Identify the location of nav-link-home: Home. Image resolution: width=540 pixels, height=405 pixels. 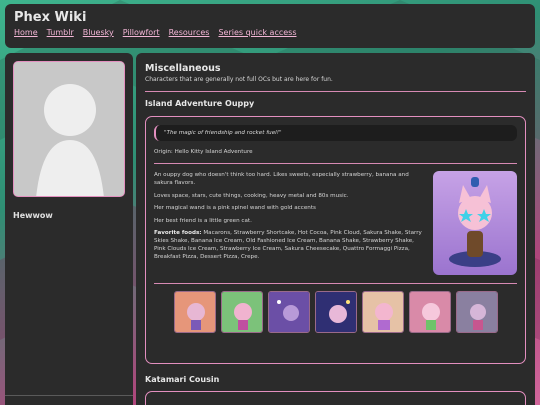
(26, 32).